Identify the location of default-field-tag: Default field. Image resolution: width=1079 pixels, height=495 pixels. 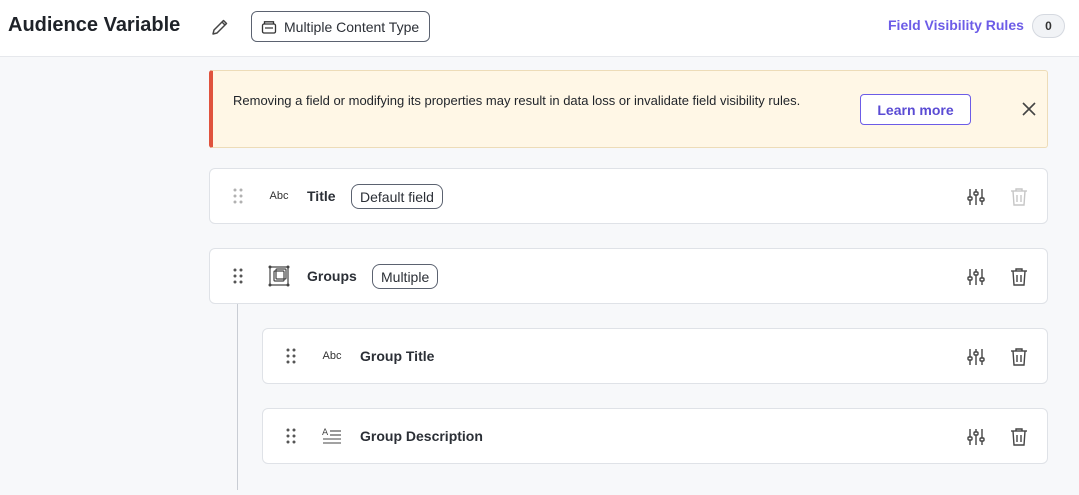
(397, 196).